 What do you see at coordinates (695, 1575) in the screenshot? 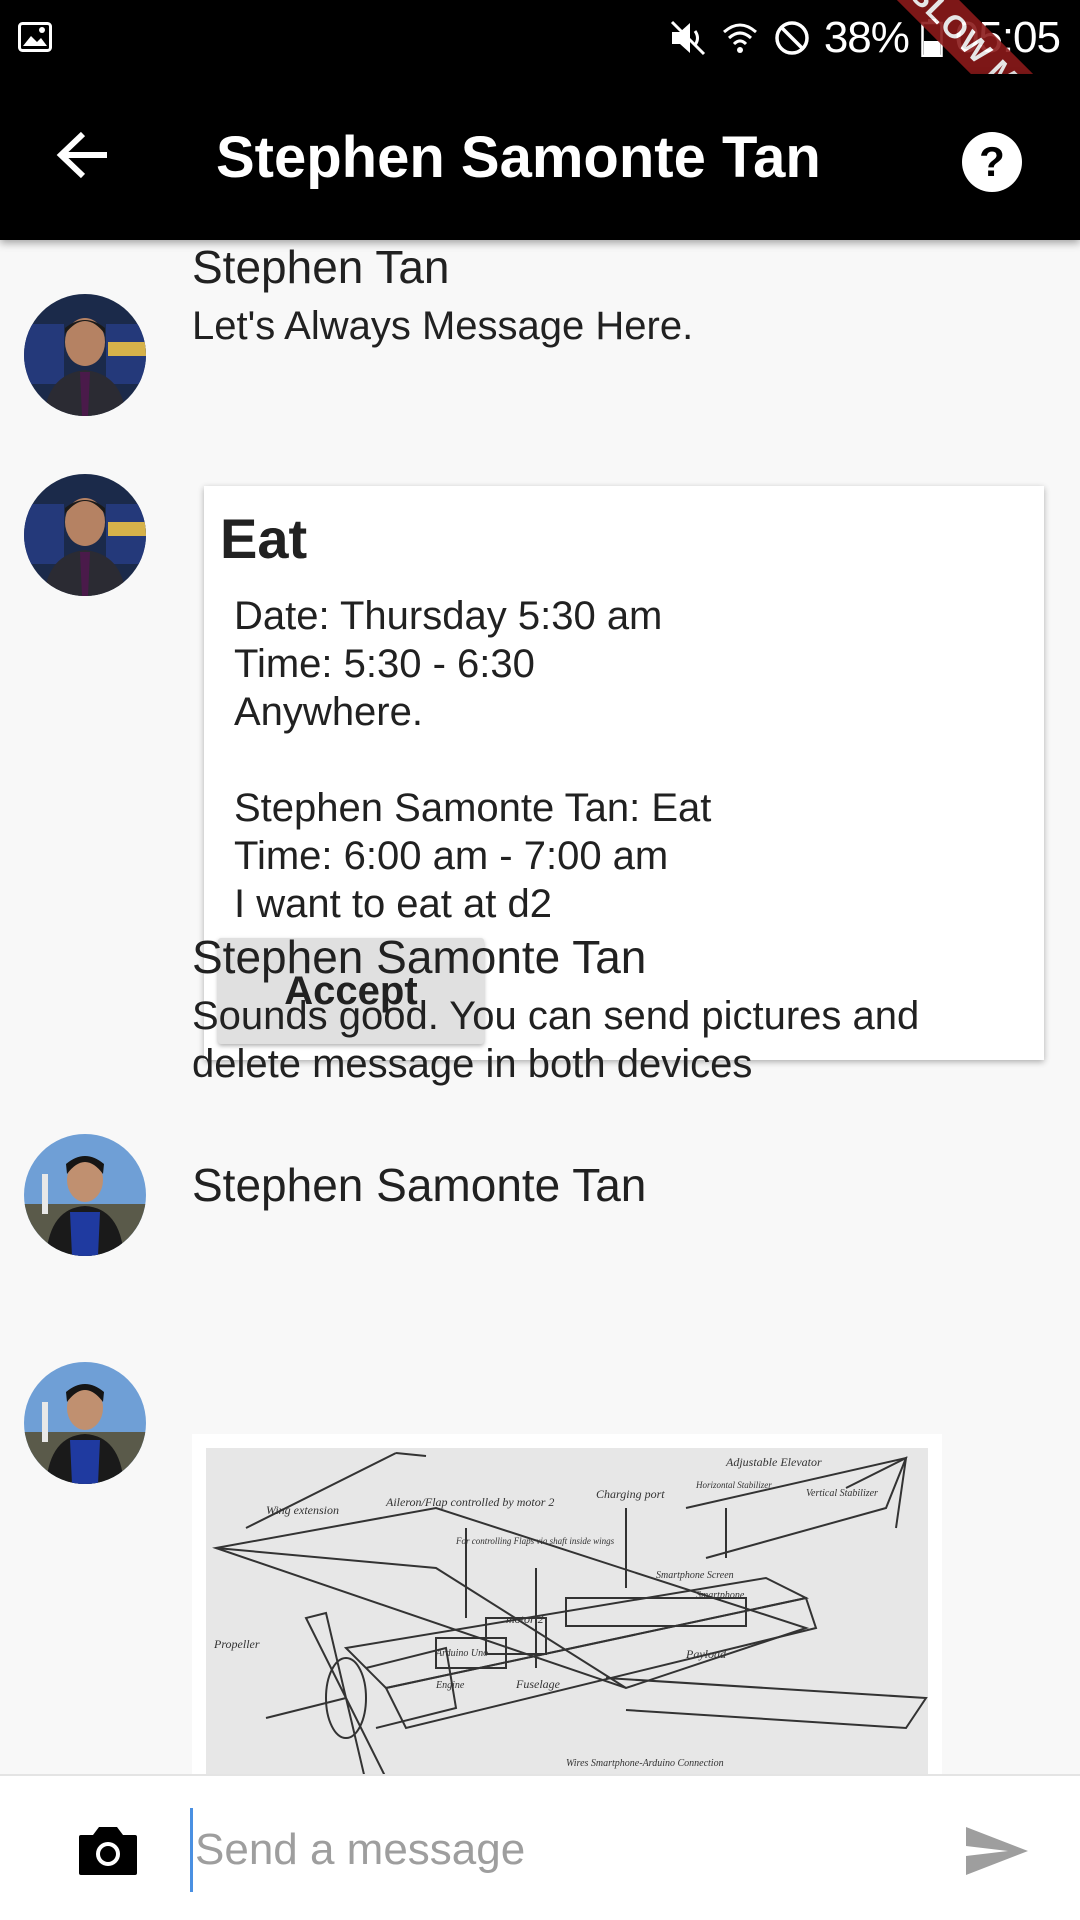
I see `sketch-label: Smartphone Screen` at bounding box center [695, 1575].